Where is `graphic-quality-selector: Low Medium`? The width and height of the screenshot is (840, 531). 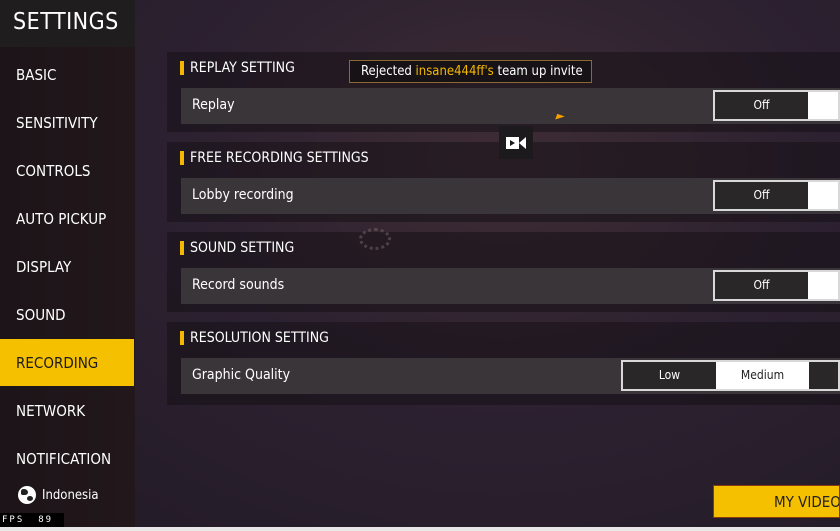 graphic-quality-selector: Low Medium is located at coordinates (730, 375).